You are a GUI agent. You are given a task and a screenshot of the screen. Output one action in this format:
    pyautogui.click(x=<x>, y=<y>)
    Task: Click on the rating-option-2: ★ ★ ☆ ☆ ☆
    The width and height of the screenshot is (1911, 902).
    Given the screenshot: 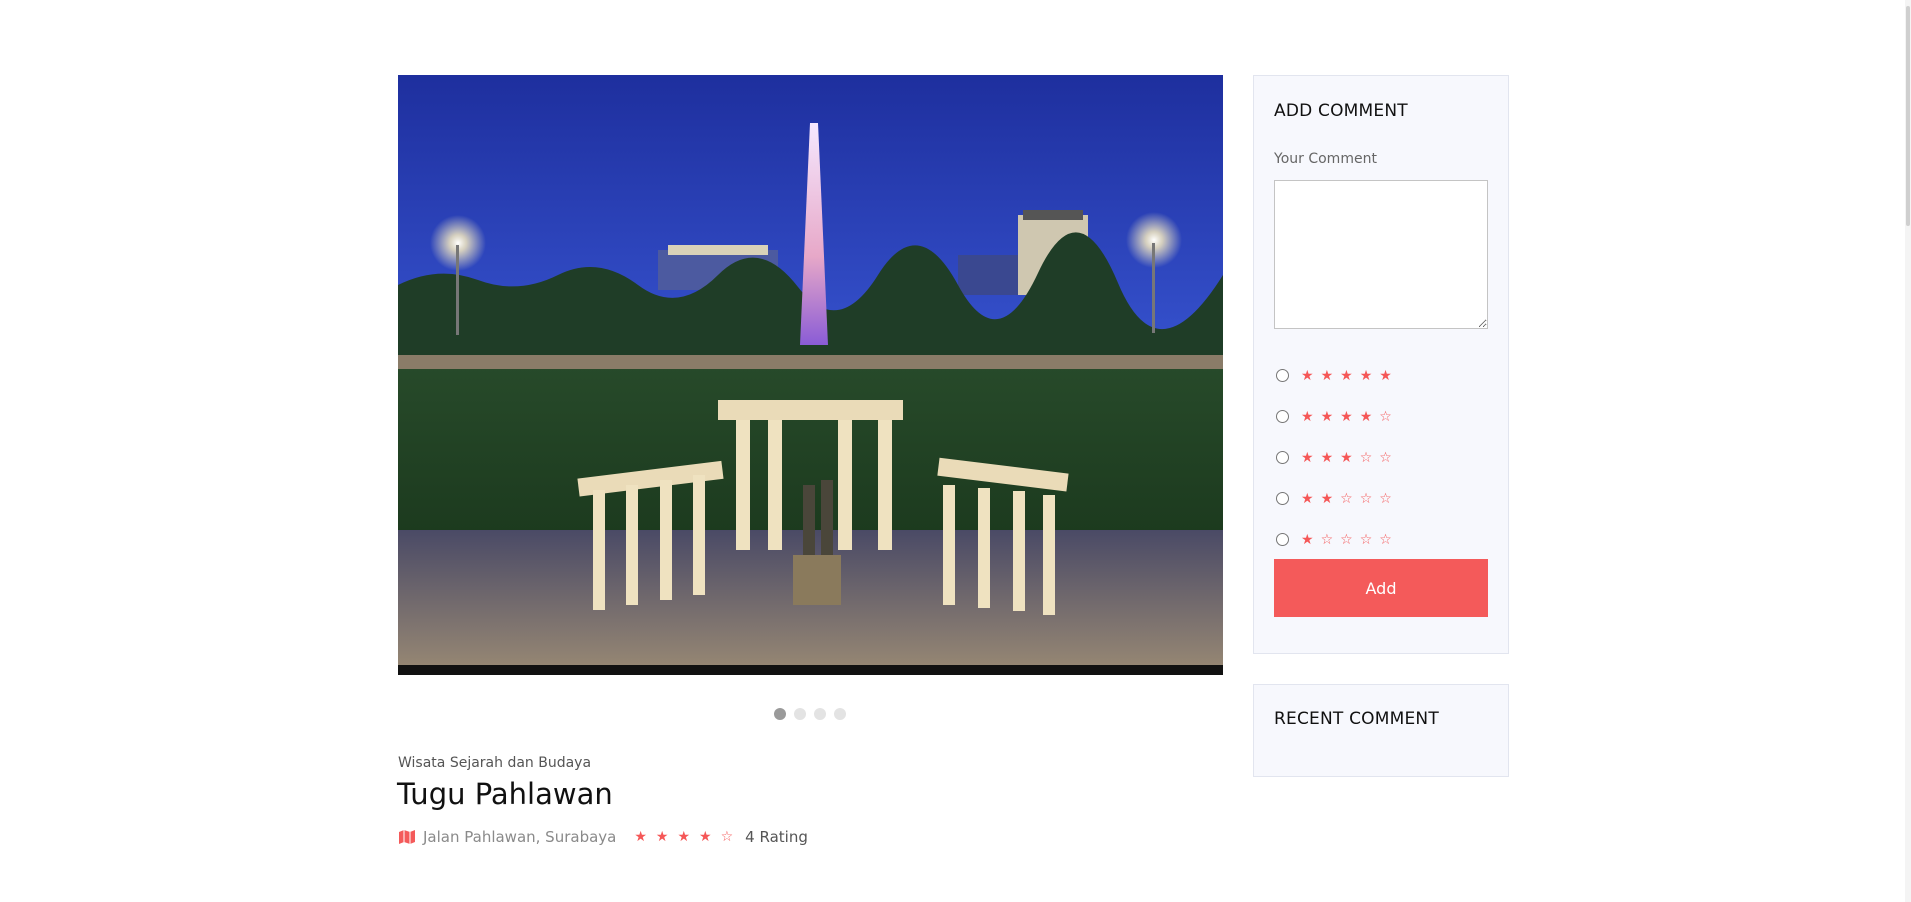 What is the action you would take?
    pyautogui.click(x=1334, y=498)
    